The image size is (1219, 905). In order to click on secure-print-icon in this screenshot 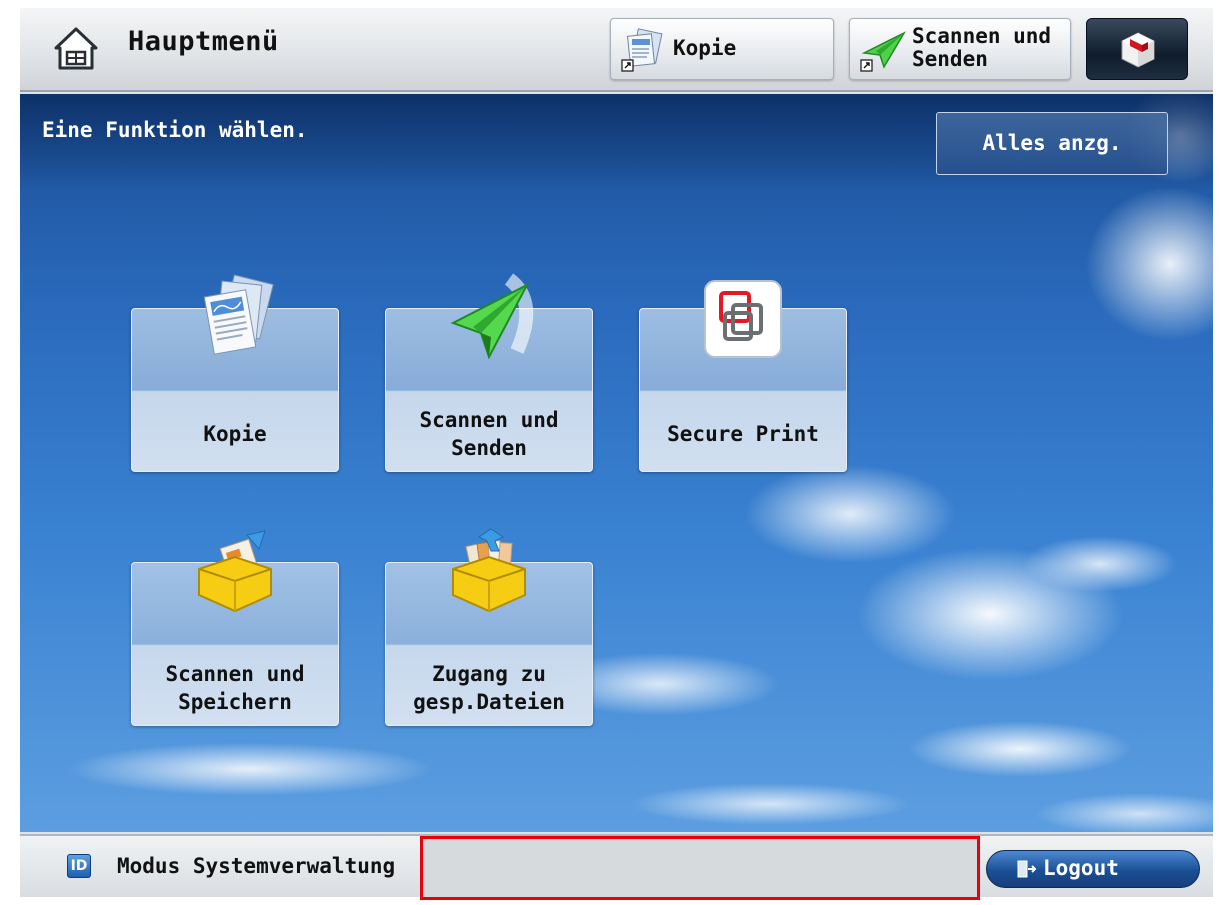, I will do `click(743, 319)`.